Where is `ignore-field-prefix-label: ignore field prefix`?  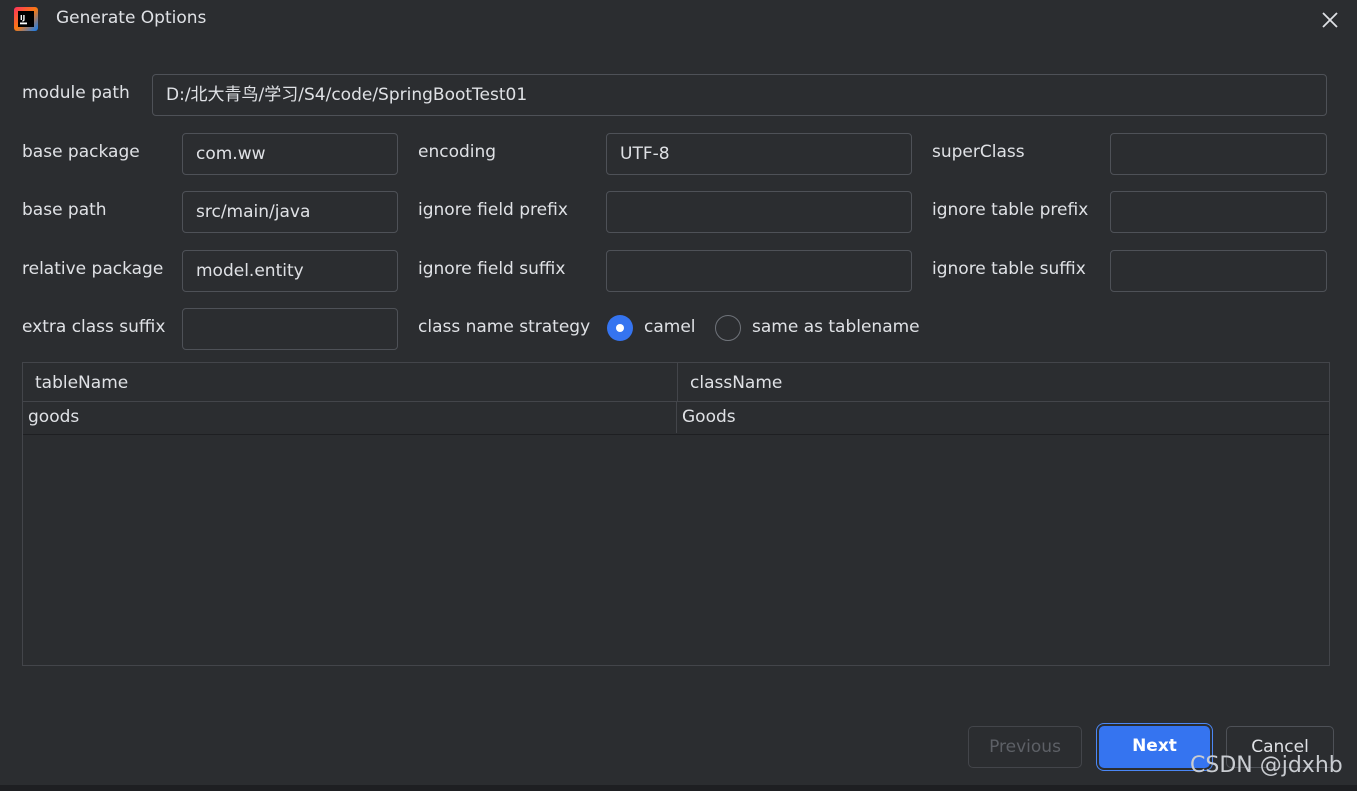
ignore-field-prefix-label: ignore field prefix is located at coordinates (493, 210).